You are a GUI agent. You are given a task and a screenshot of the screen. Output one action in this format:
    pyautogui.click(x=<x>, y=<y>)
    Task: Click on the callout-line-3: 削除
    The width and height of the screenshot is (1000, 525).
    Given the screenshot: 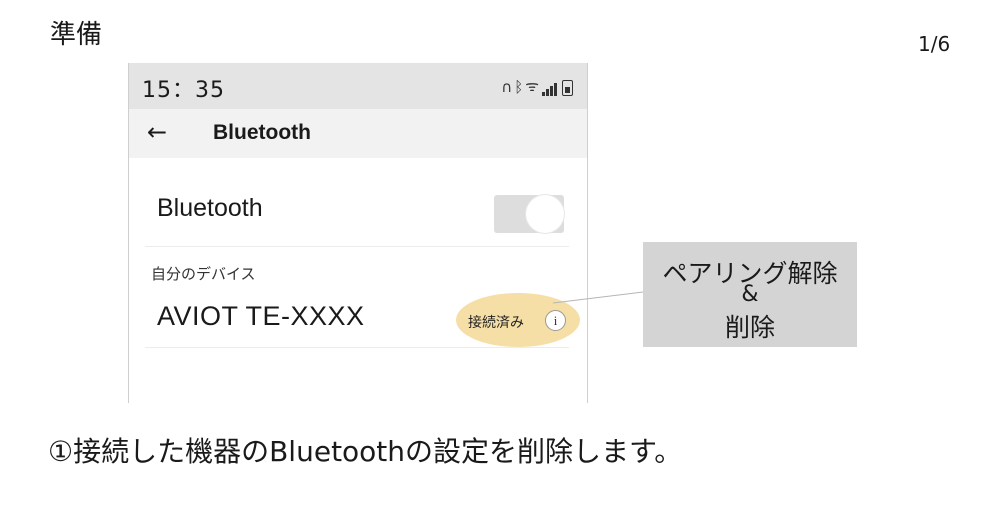 What is the action you would take?
    pyautogui.click(x=749, y=327)
    